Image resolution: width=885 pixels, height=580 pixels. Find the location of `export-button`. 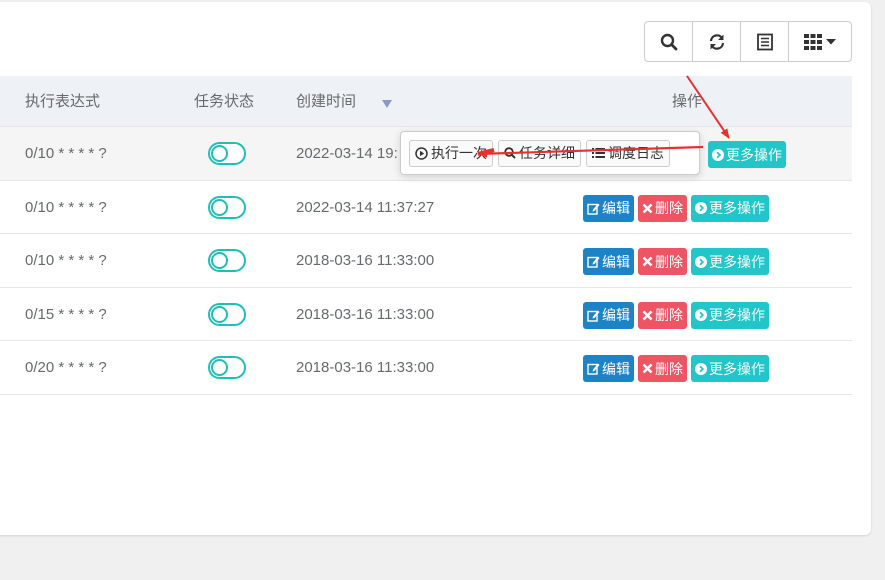

export-button is located at coordinates (765, 41).